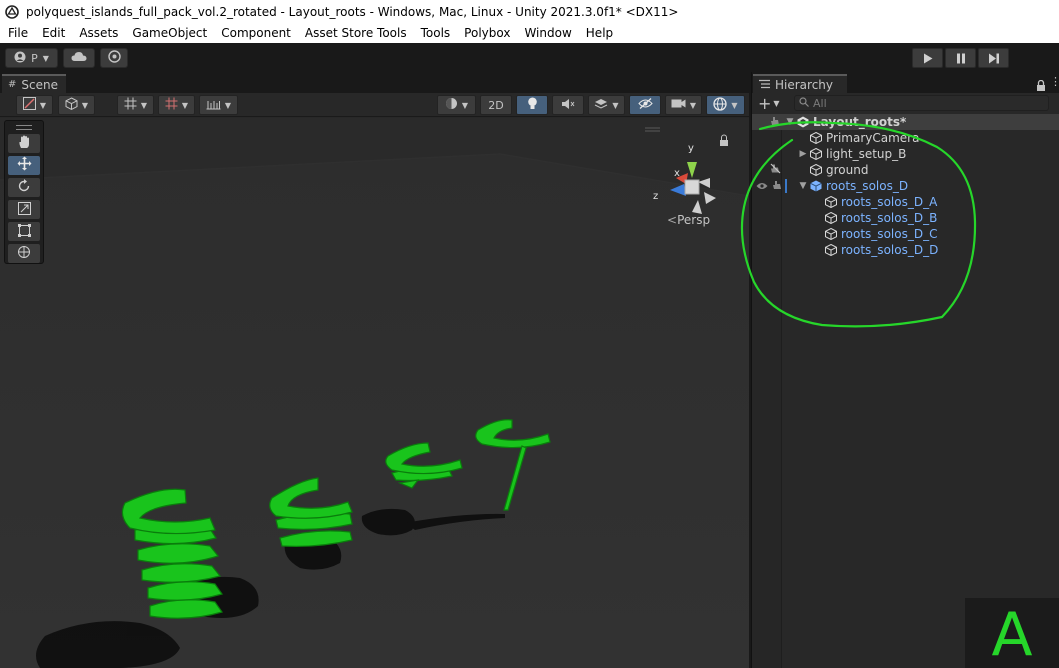  What do you see at coordinates (24, 253) in the screenshot?
I see `transform-tool-button` at bounding box center [24, 253].